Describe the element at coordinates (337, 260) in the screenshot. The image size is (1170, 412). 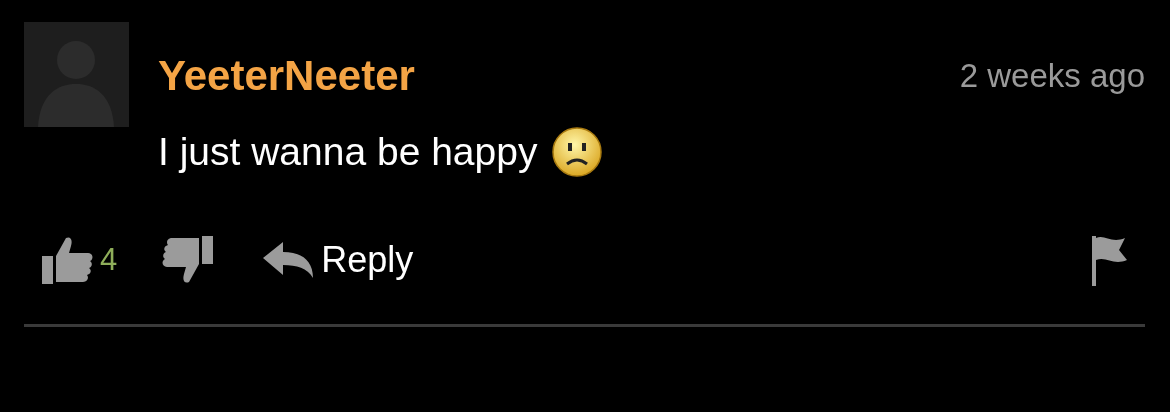
I see `reply-button: Reply` at that location.